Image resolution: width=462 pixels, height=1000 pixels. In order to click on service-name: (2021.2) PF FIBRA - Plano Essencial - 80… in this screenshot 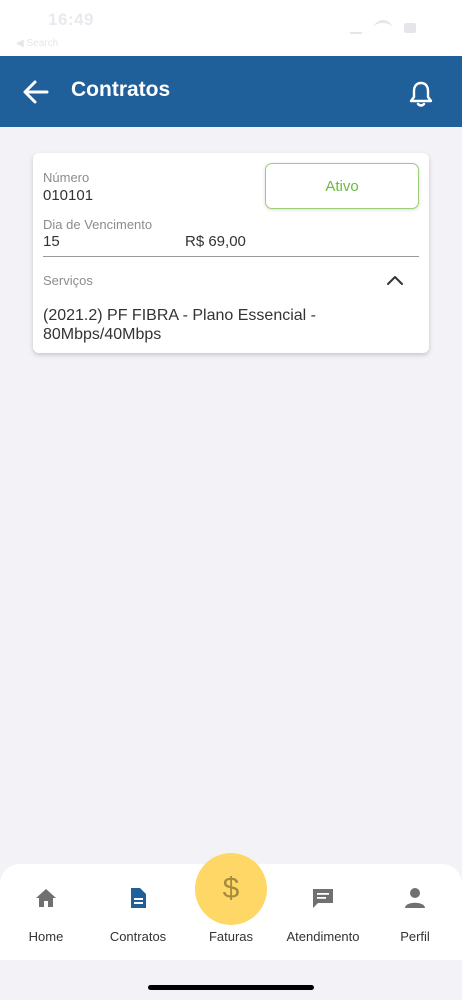, I will do `click(179, 325)`.